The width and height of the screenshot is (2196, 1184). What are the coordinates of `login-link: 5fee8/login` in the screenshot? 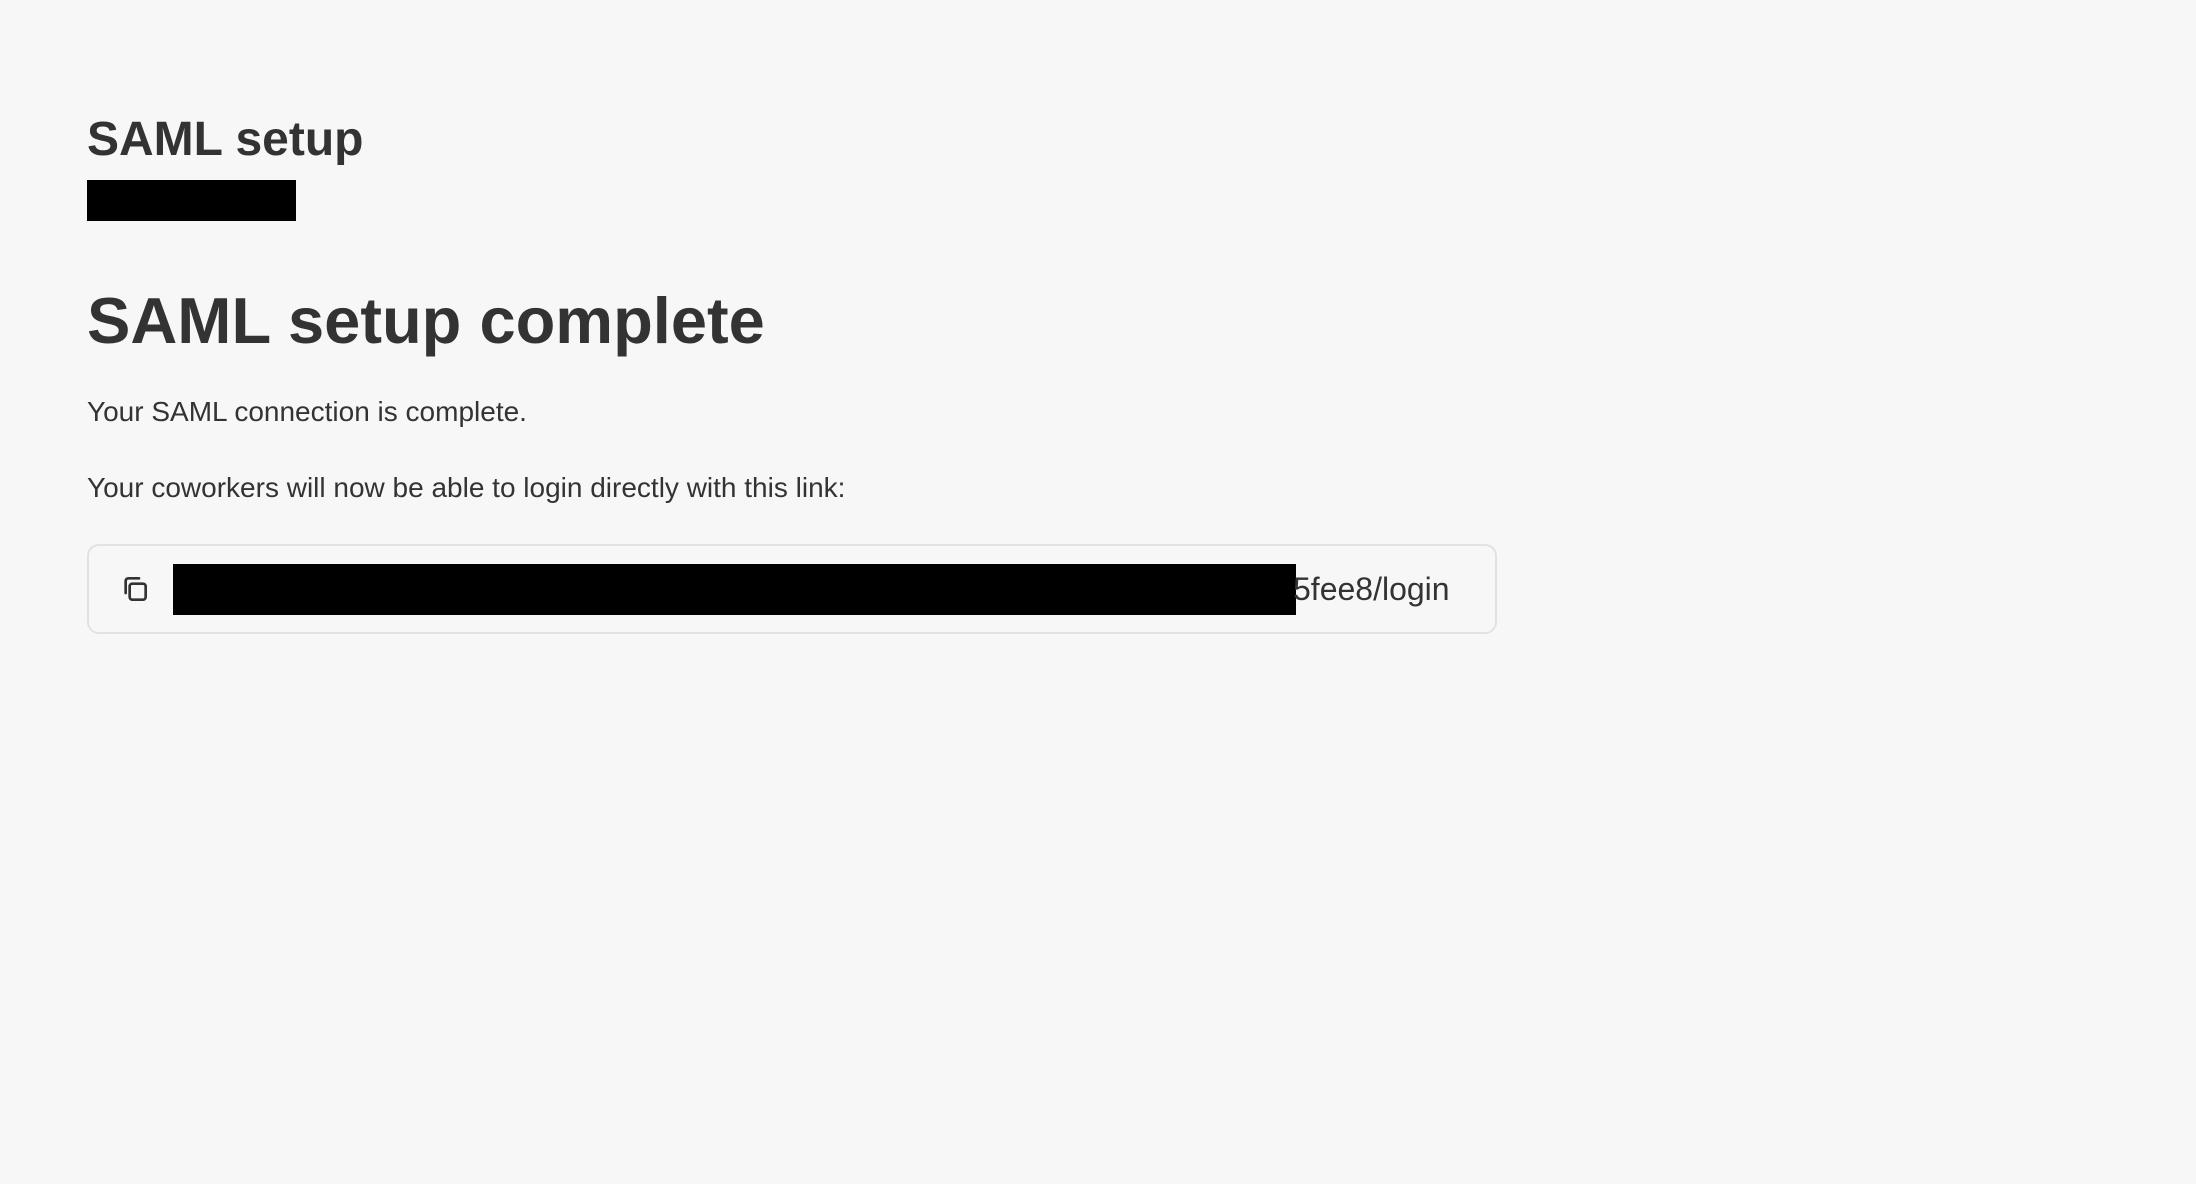 It's located at (834, 589).